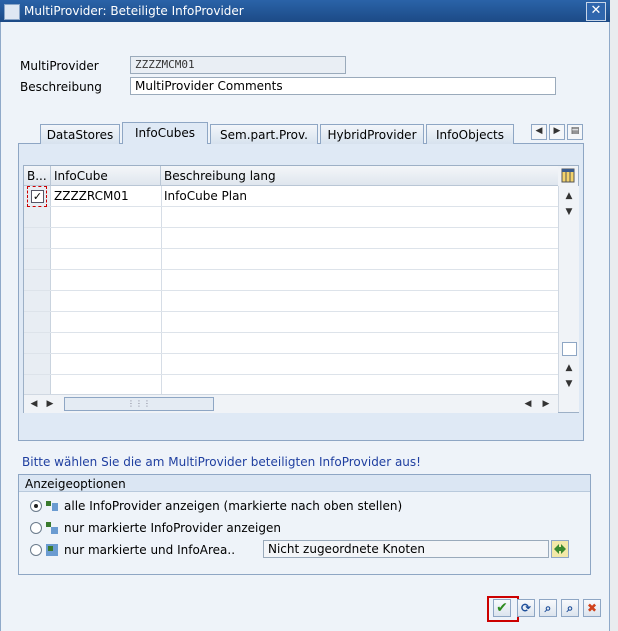 This screenshot has width=618, height=631. Describe the element at coordinates (596, 11) in the screenshot. I see `close-button: ✕` at that location.